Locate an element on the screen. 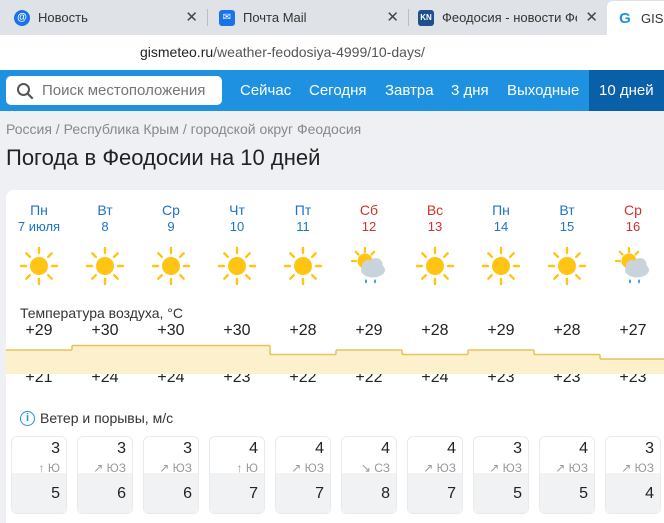 The width and height of the screenshot is (664, 523). day-date: 15 is located at coordinates (567, 226).